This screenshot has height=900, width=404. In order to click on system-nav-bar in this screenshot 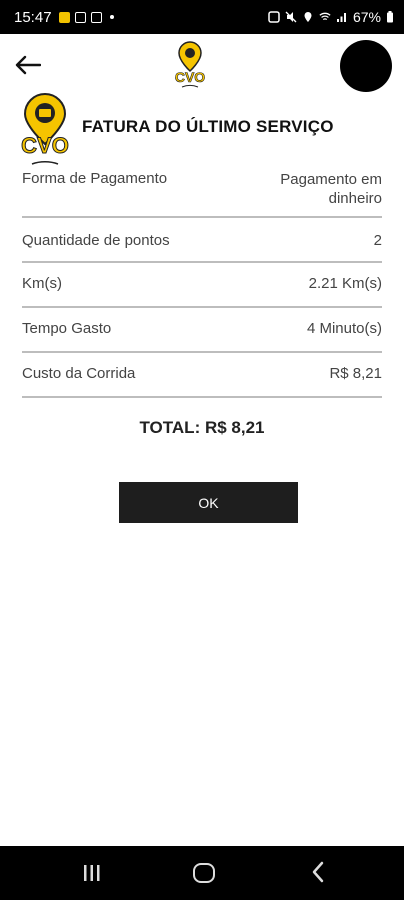, I will do `click(202, 873)`.